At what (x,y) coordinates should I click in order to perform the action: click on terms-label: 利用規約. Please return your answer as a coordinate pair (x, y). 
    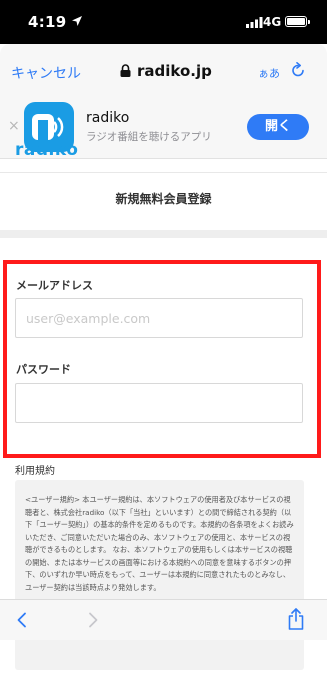
    Looking at the image, I should click on (35, 471).